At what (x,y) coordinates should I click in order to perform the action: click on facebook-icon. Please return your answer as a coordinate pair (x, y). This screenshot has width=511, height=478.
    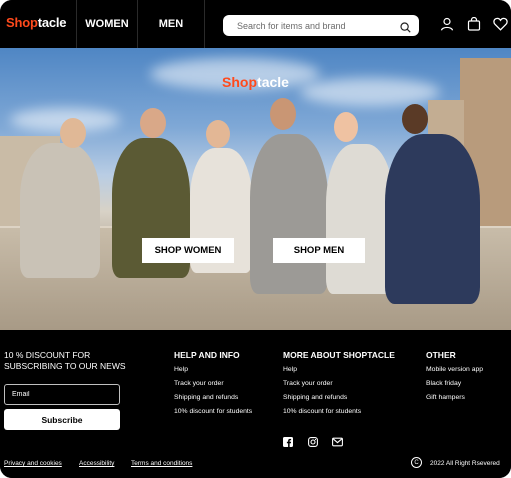
    Looking at the image, I should click on (288, 440).